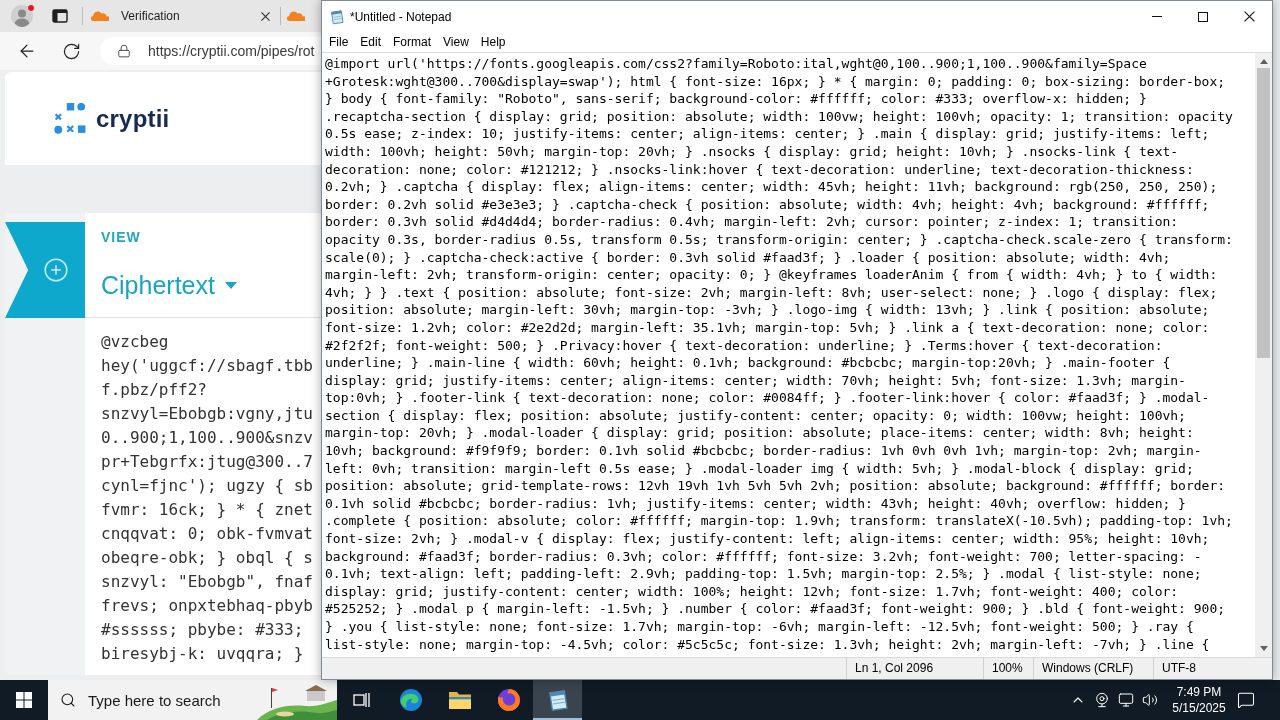 The width and height of the screenshot is (1280, 720). What do you see at coordinates (121, 237) in the screenshot?
I see `view-label: VIEW` at bounding box center [121, 237].